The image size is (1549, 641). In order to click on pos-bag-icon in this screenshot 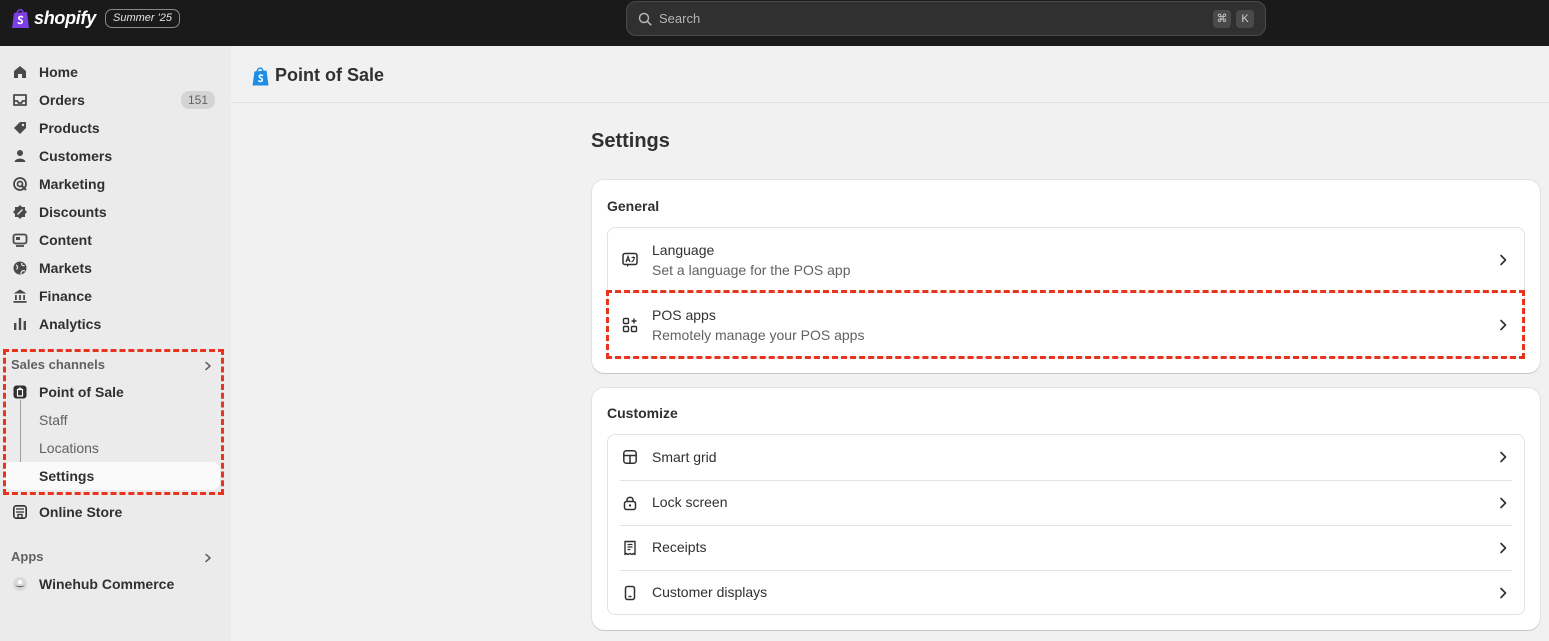, I will do `click(260, 76)`.